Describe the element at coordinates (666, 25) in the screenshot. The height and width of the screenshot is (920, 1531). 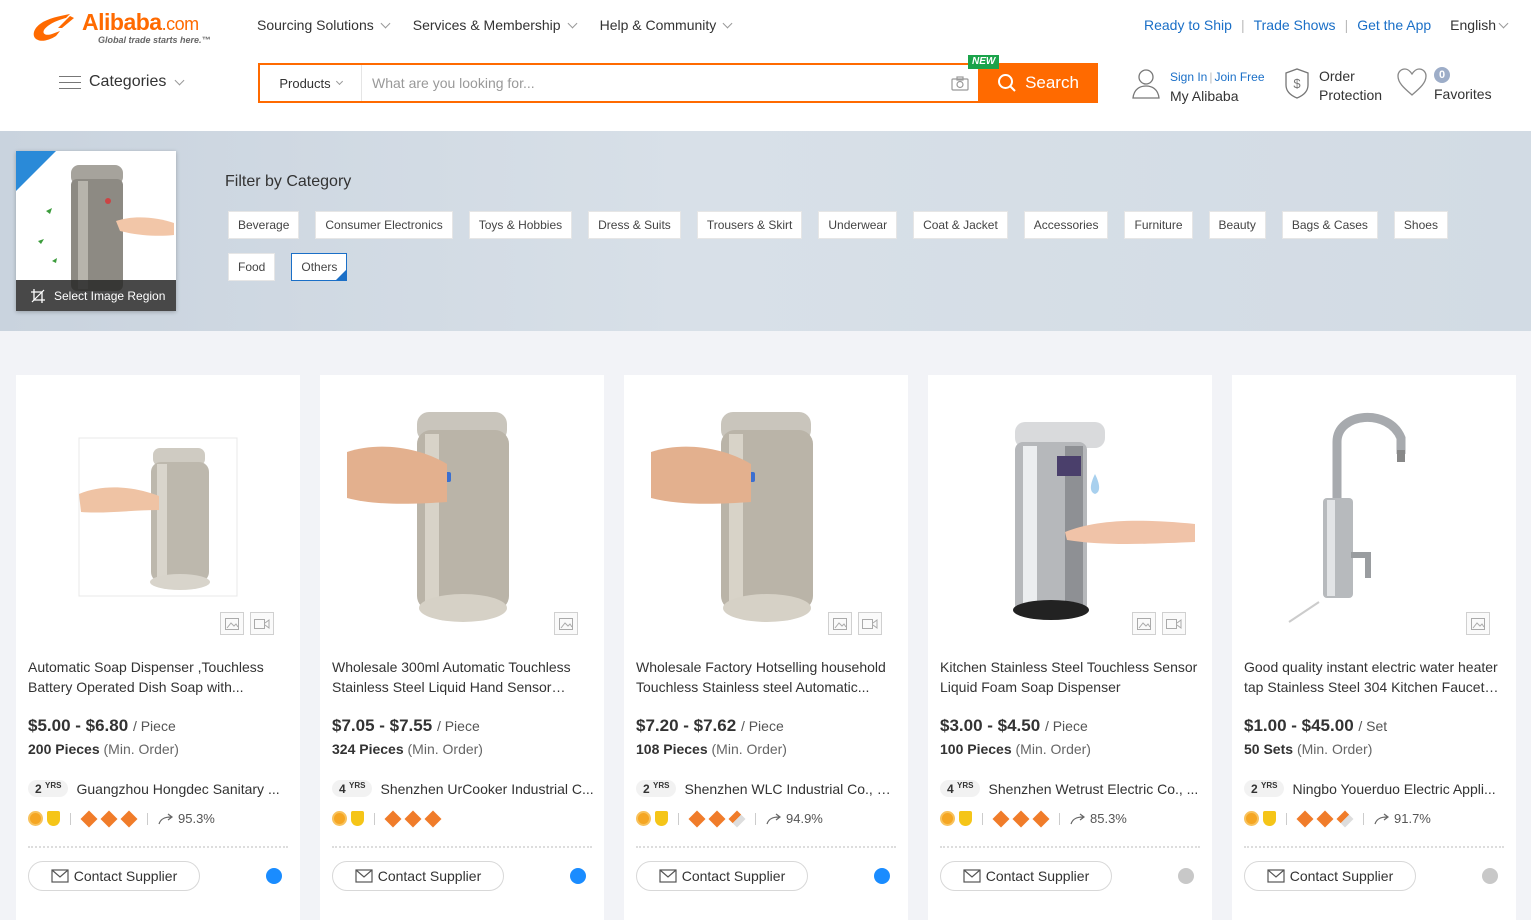
I see `nav-help-community: Help & Community` at that location.